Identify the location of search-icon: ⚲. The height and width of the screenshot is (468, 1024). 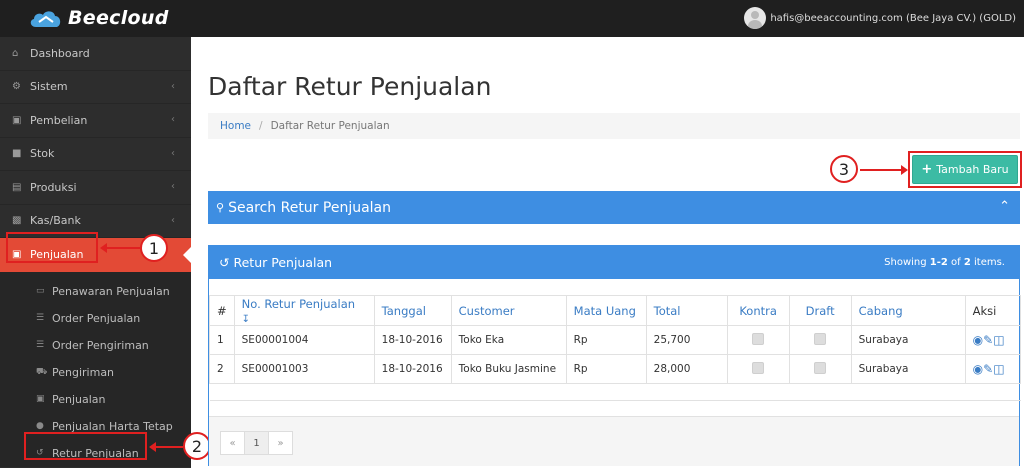
(220, 207).